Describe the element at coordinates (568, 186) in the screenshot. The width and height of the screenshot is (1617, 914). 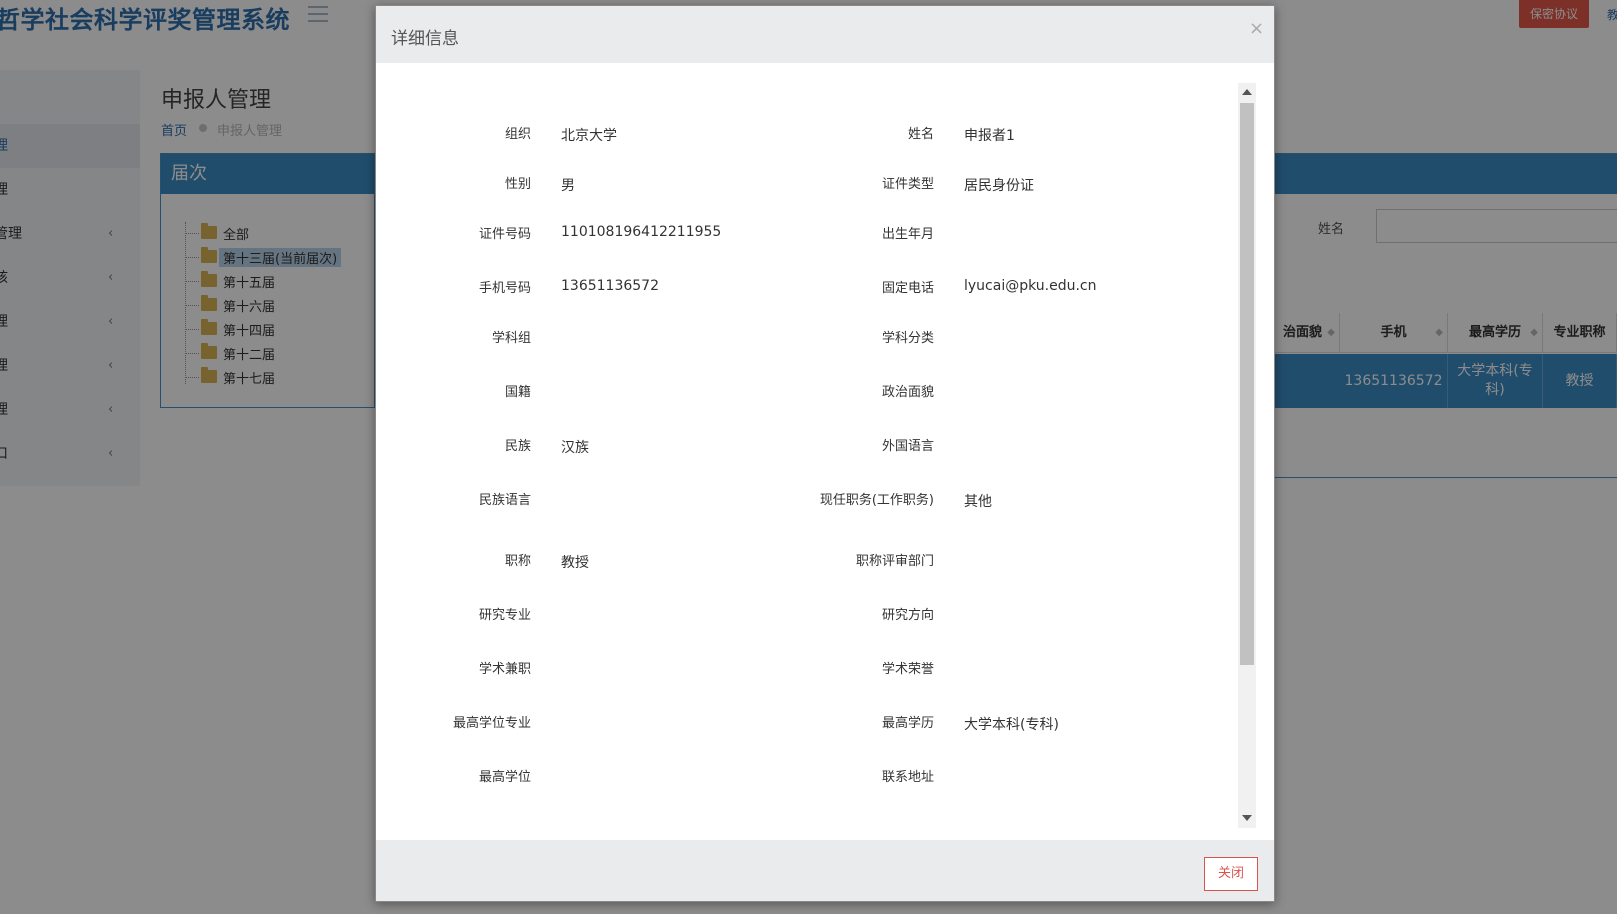
I see `field-value: 男` at that location.